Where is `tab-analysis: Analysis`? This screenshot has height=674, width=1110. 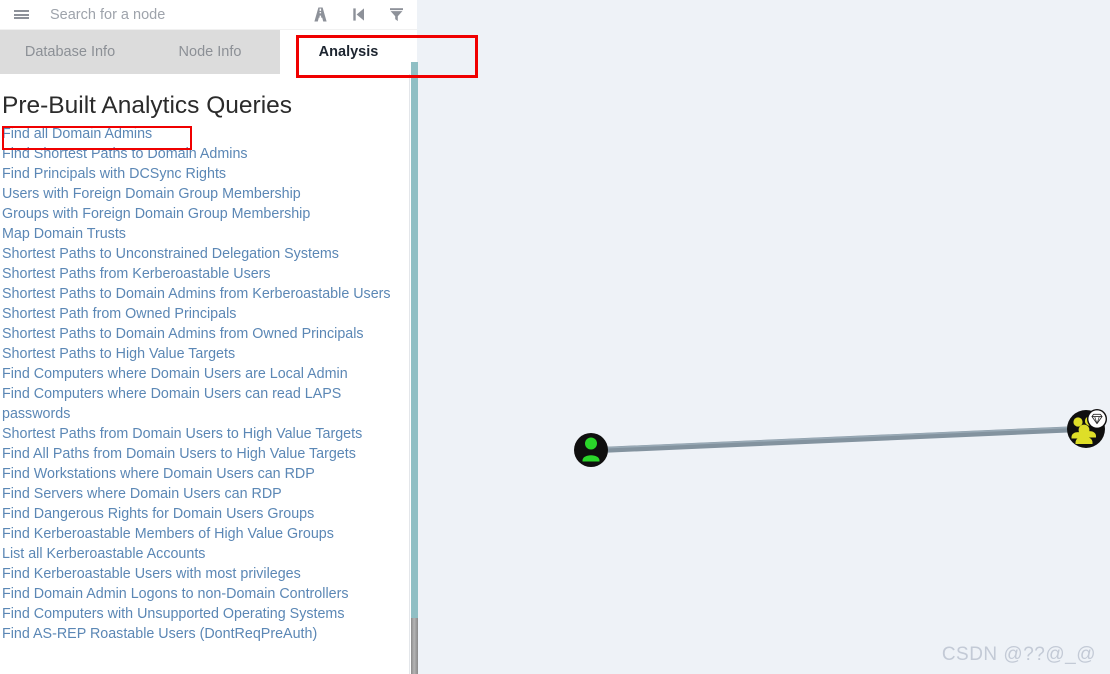 tab-analysis: Analysis is located at coordinates (348, 52).